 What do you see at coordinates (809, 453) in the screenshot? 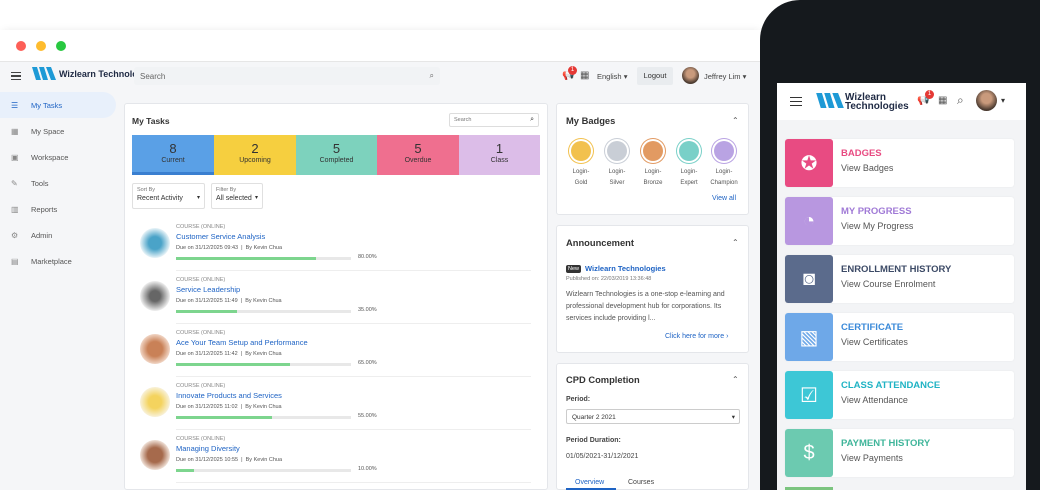
I see `payment-icon: $` at bounding box center [809, 453].